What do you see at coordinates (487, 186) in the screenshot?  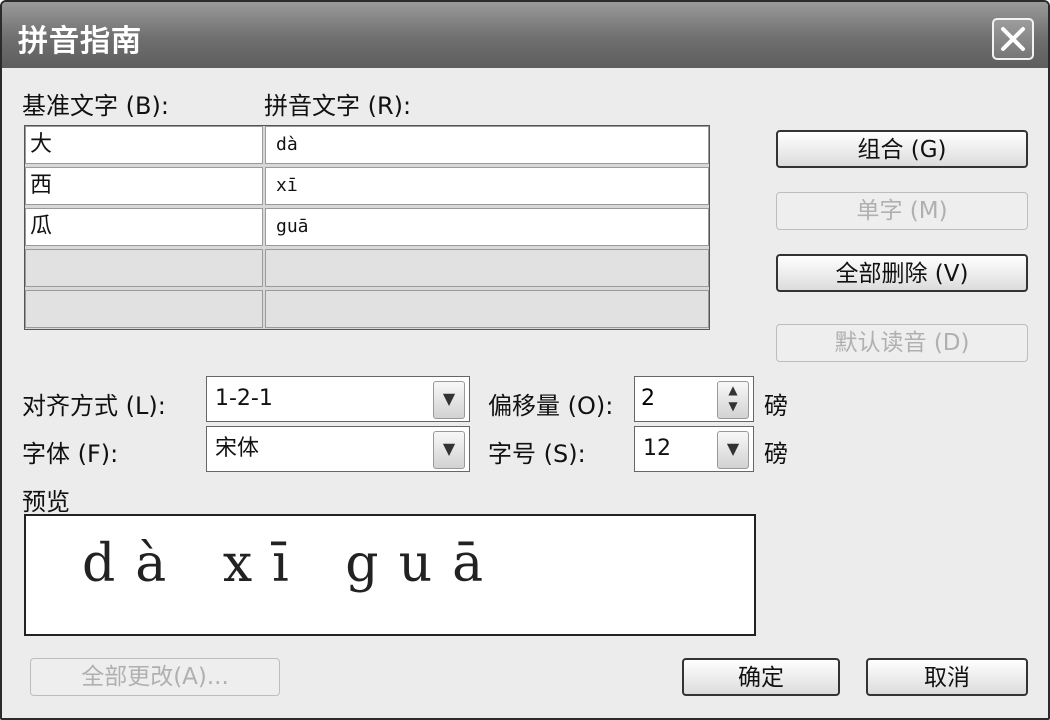 I see `ruby-text-cell: xī` at bounding box center [487, 186].